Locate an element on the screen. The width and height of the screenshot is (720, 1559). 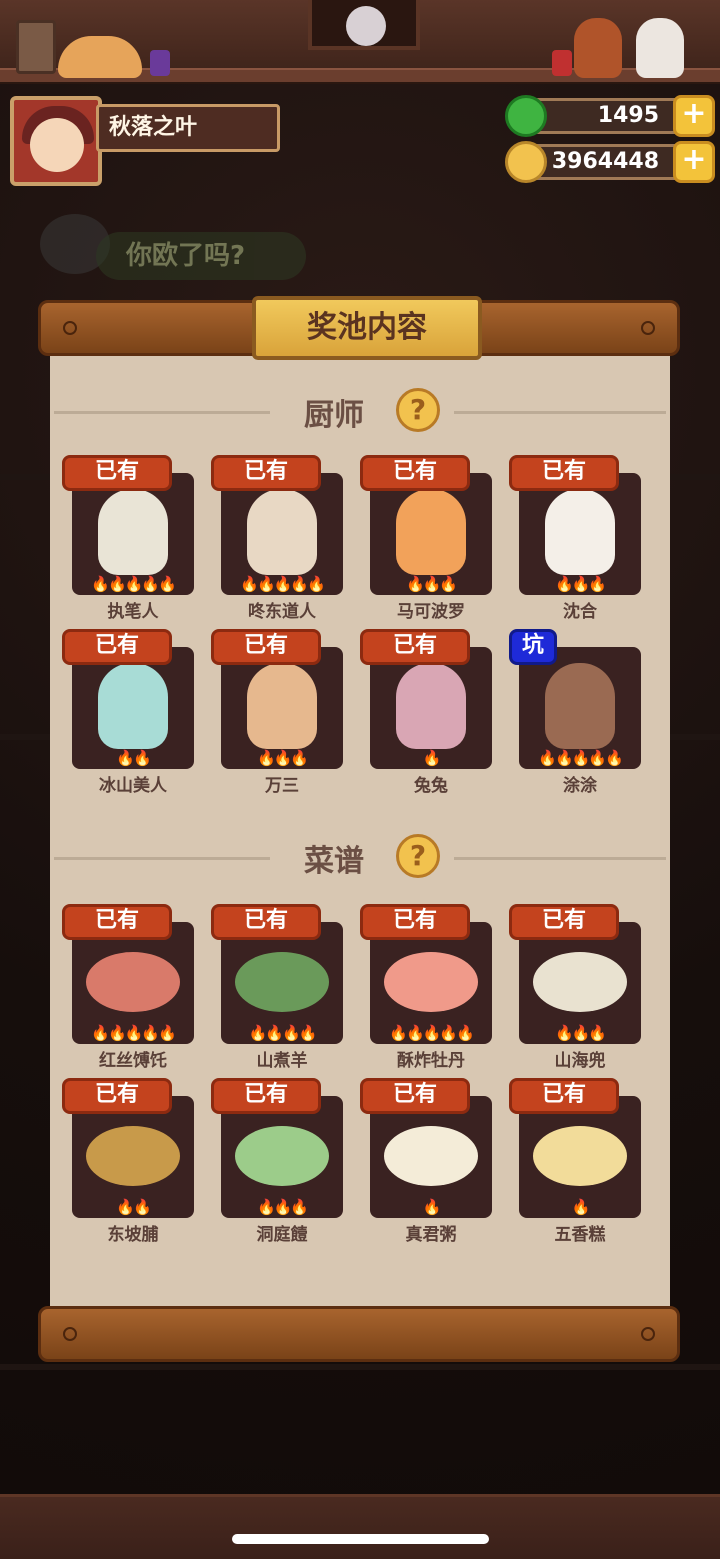
item-card: 🔥🔥🔥 已有 洞庭饐 is located at coordinates (277, 1161).